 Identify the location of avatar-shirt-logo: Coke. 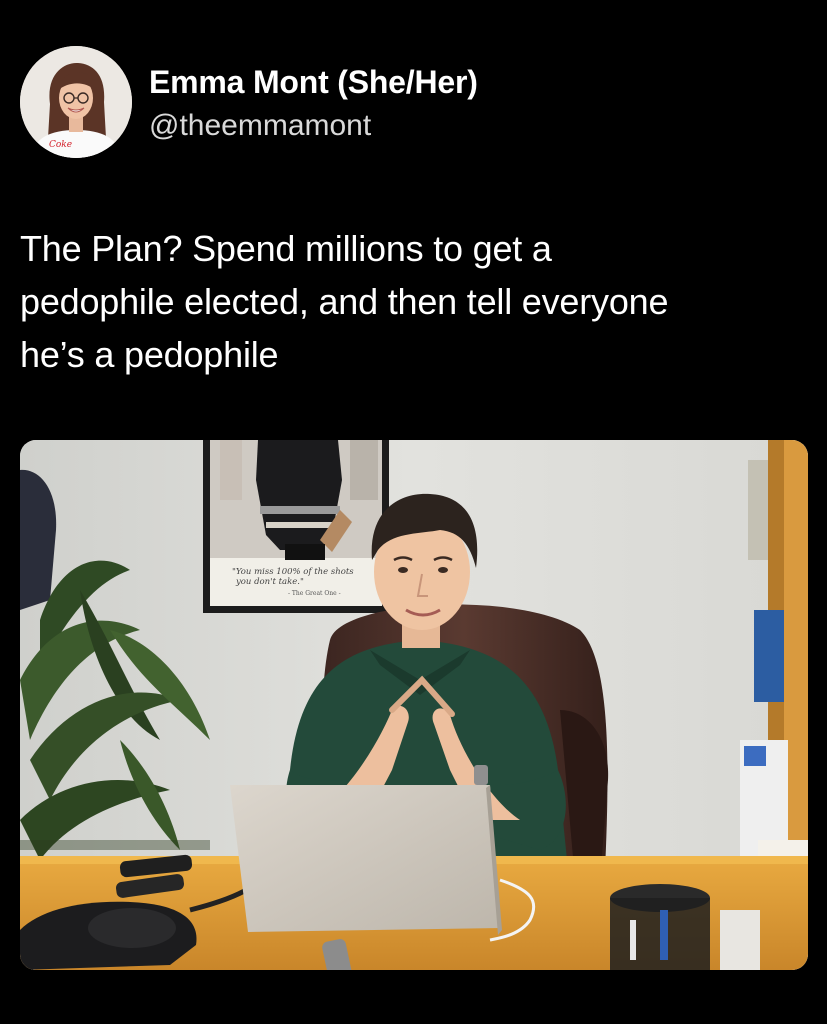
(60, 145).